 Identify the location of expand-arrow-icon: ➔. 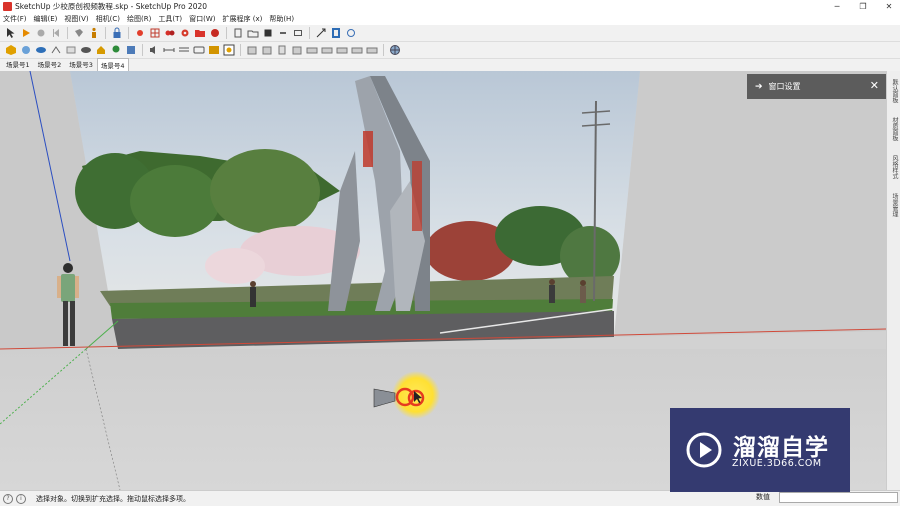
(759, 87).